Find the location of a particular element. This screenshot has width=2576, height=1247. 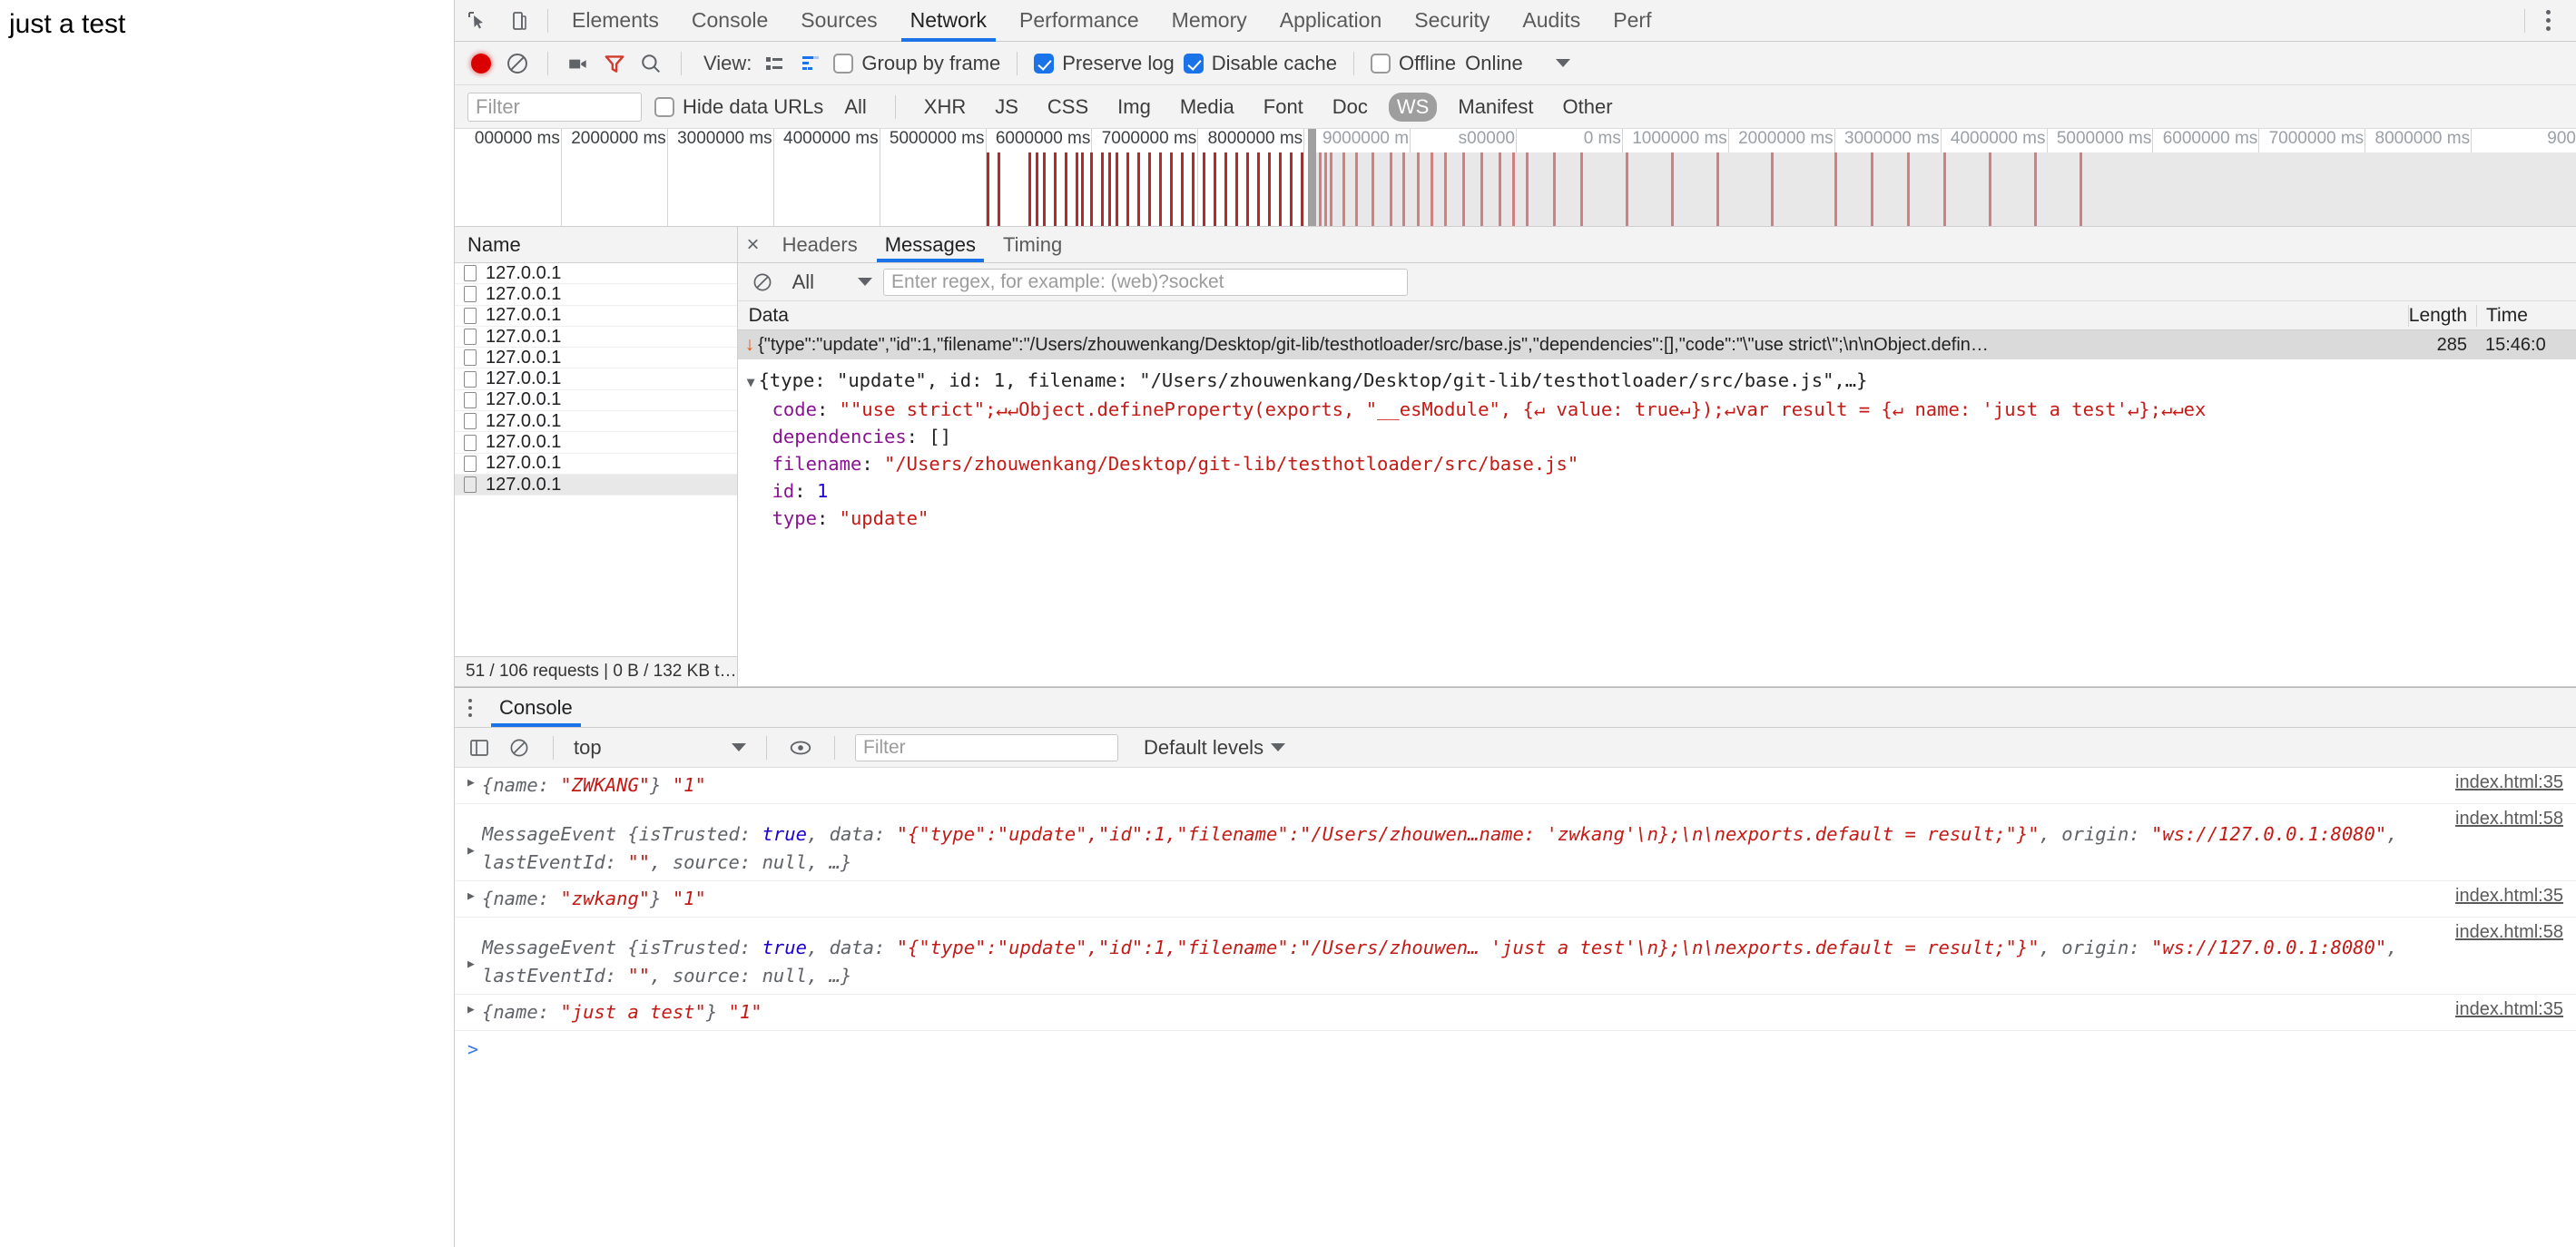

console-message-row: ▶ {name: "zwkang"} "1" index.html:35 is located at coordinates (1515, 899).